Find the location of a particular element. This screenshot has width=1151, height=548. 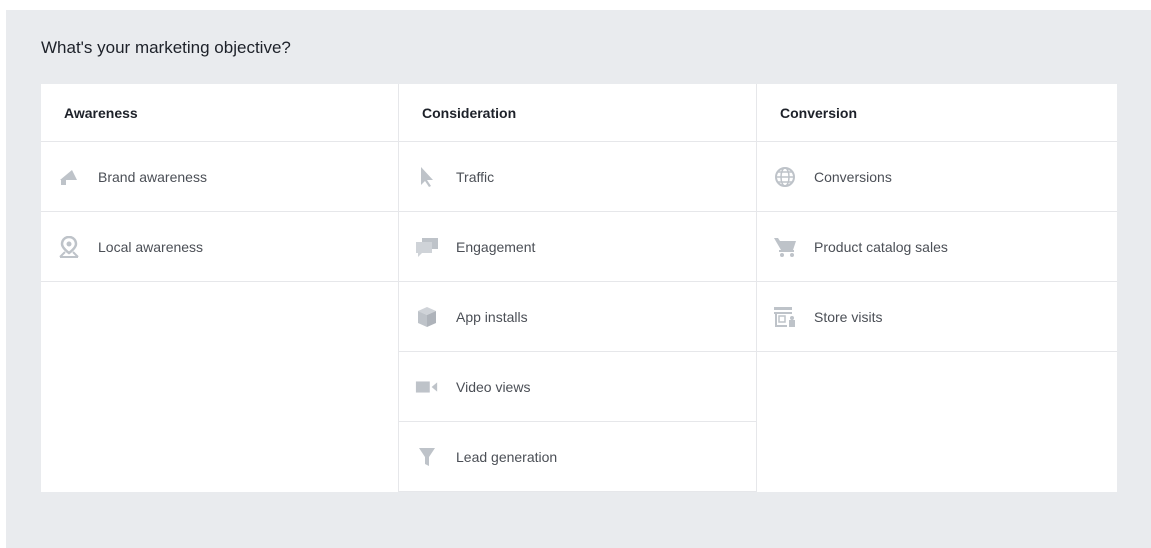

map-pin-icon is located at coordinates (69, 247).